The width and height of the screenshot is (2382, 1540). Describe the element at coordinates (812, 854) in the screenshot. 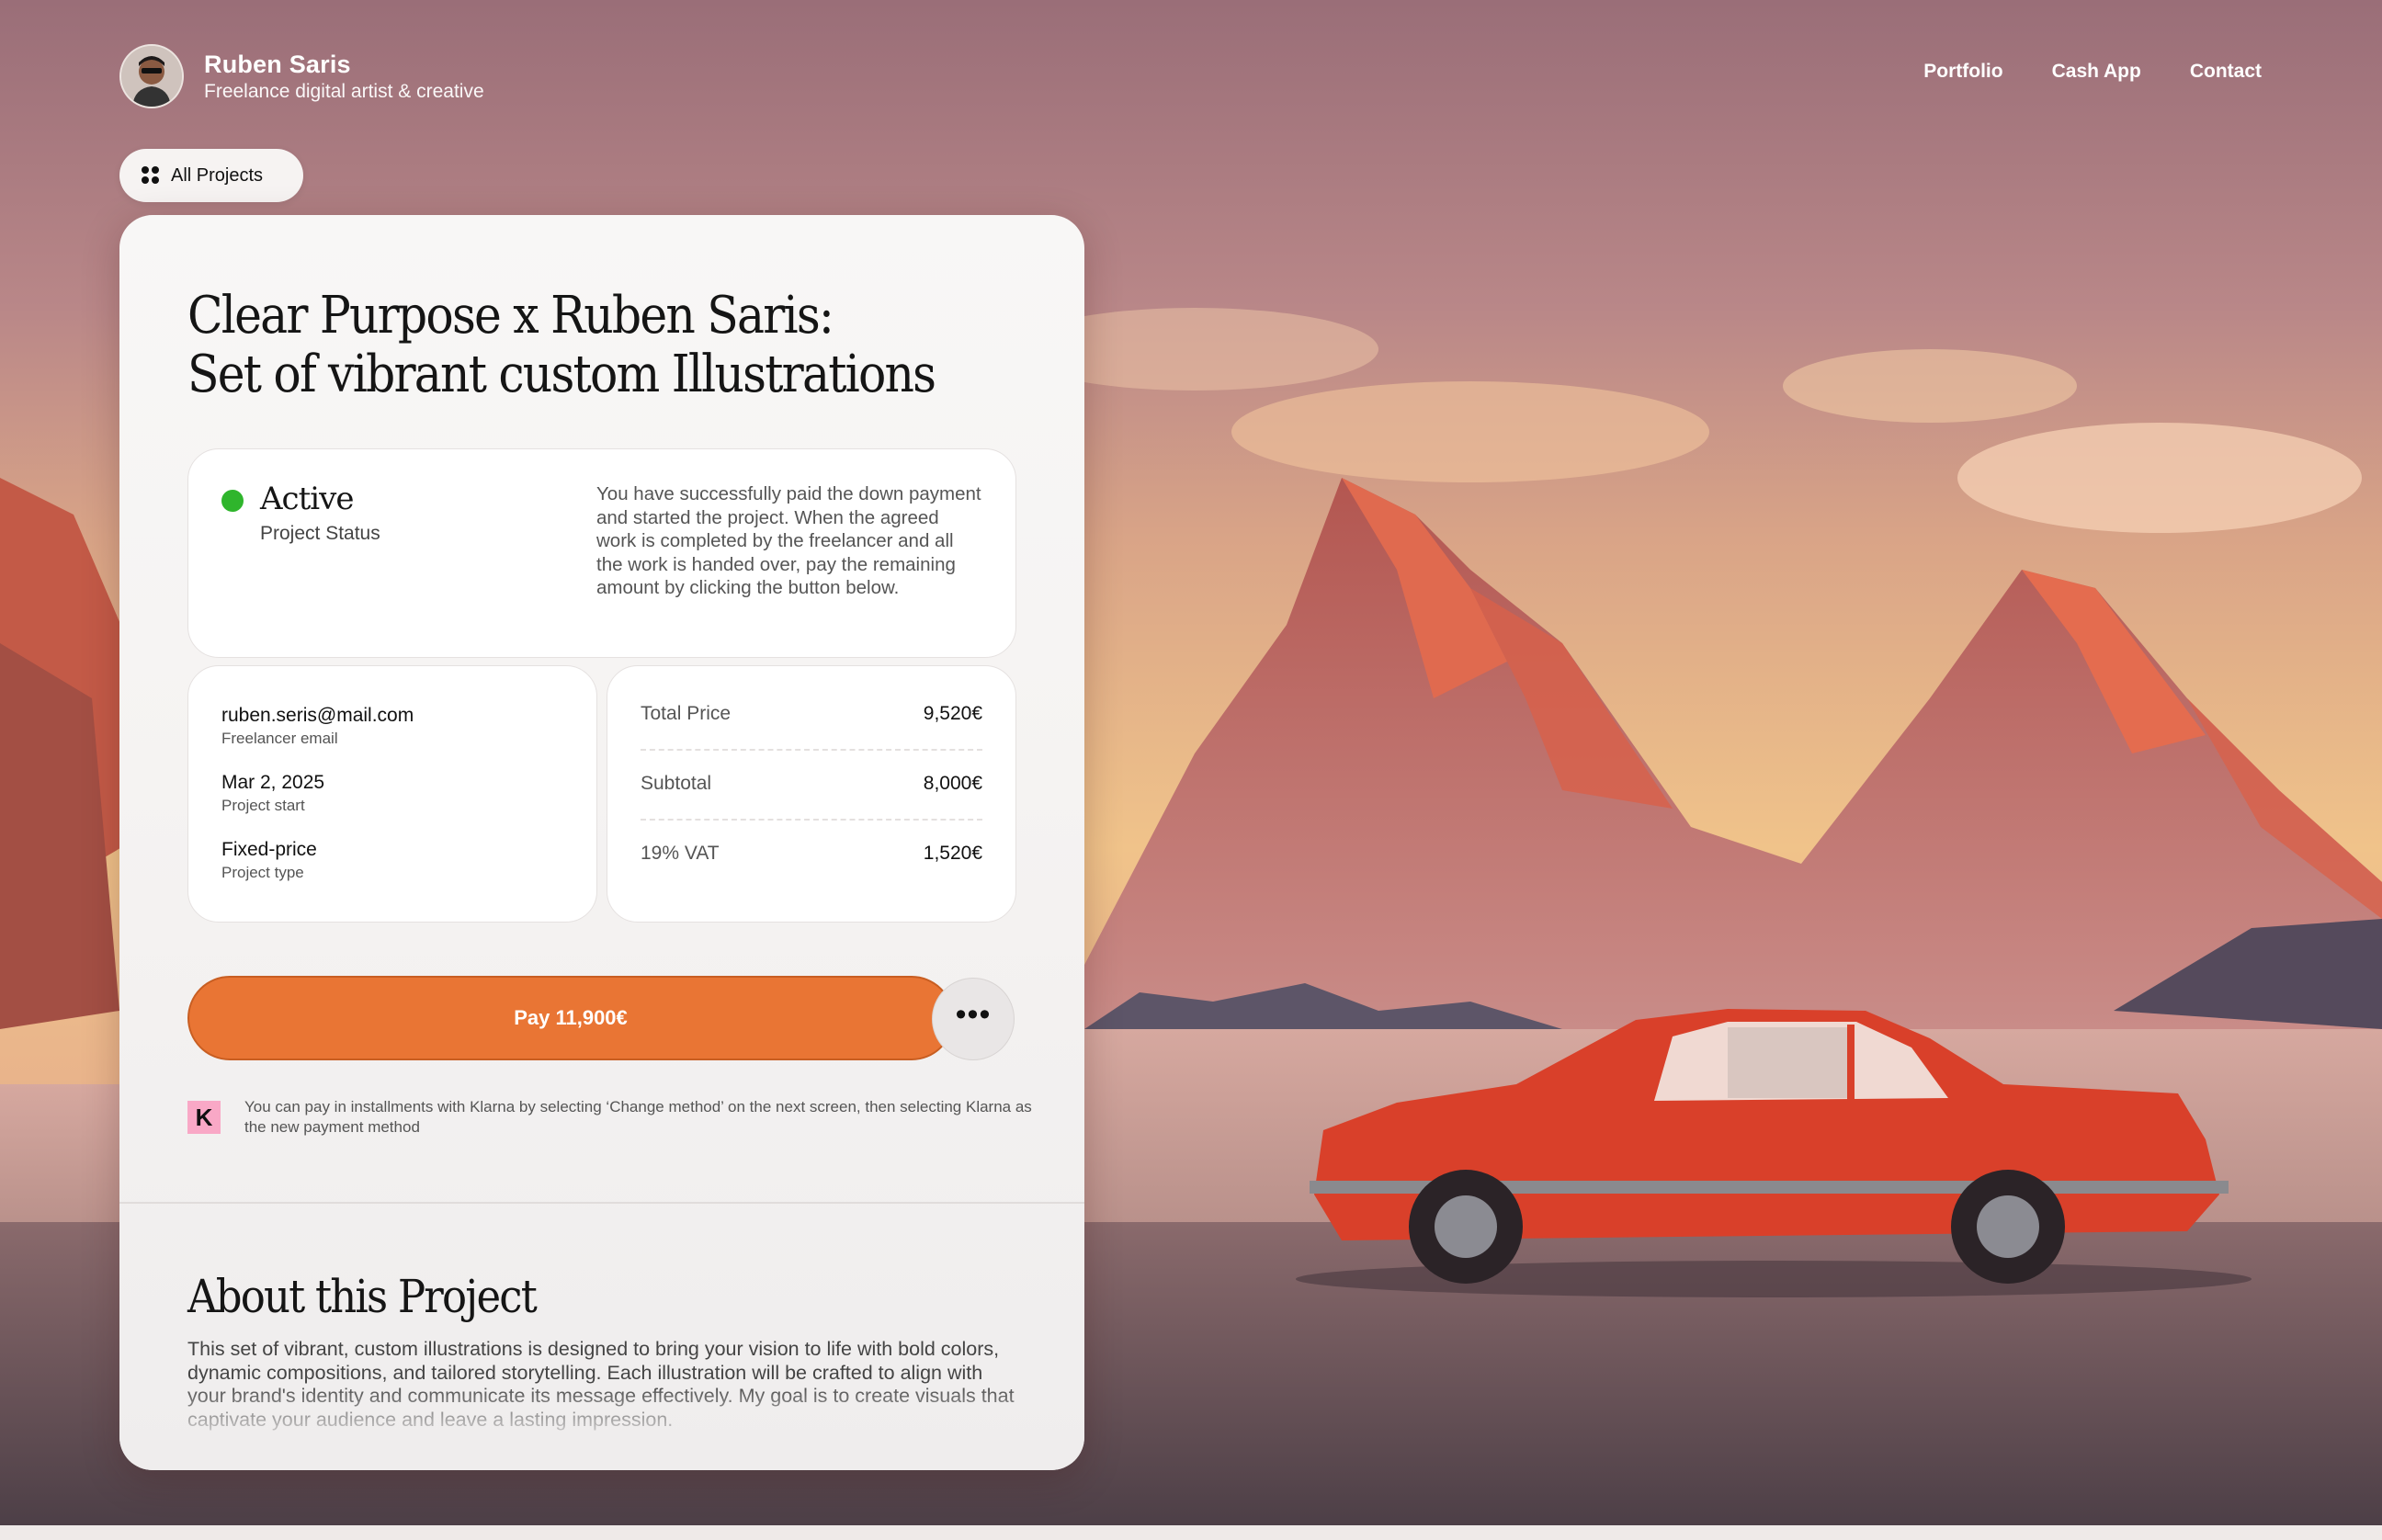

I see `price-row-vat: 19% VAT 1,520€` at that location.